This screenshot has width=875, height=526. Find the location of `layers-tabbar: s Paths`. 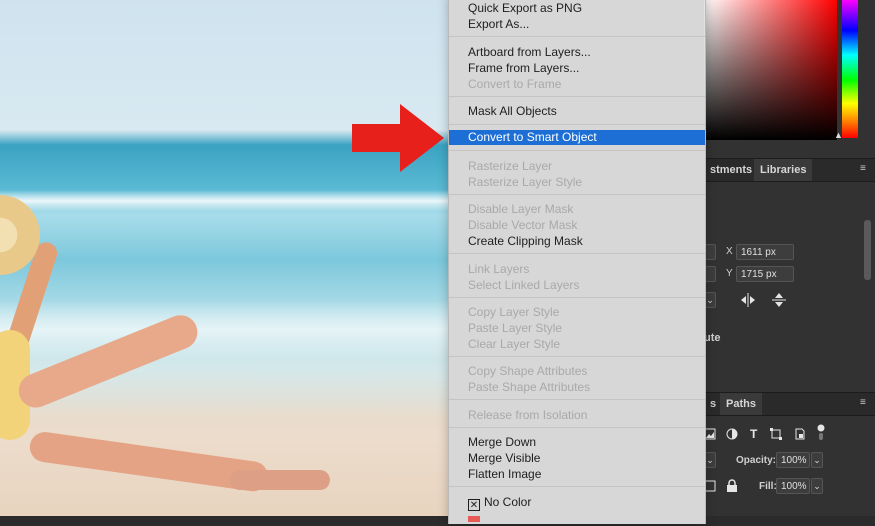

layers-tabbar: s Paths is located at coordinates (789, 404).